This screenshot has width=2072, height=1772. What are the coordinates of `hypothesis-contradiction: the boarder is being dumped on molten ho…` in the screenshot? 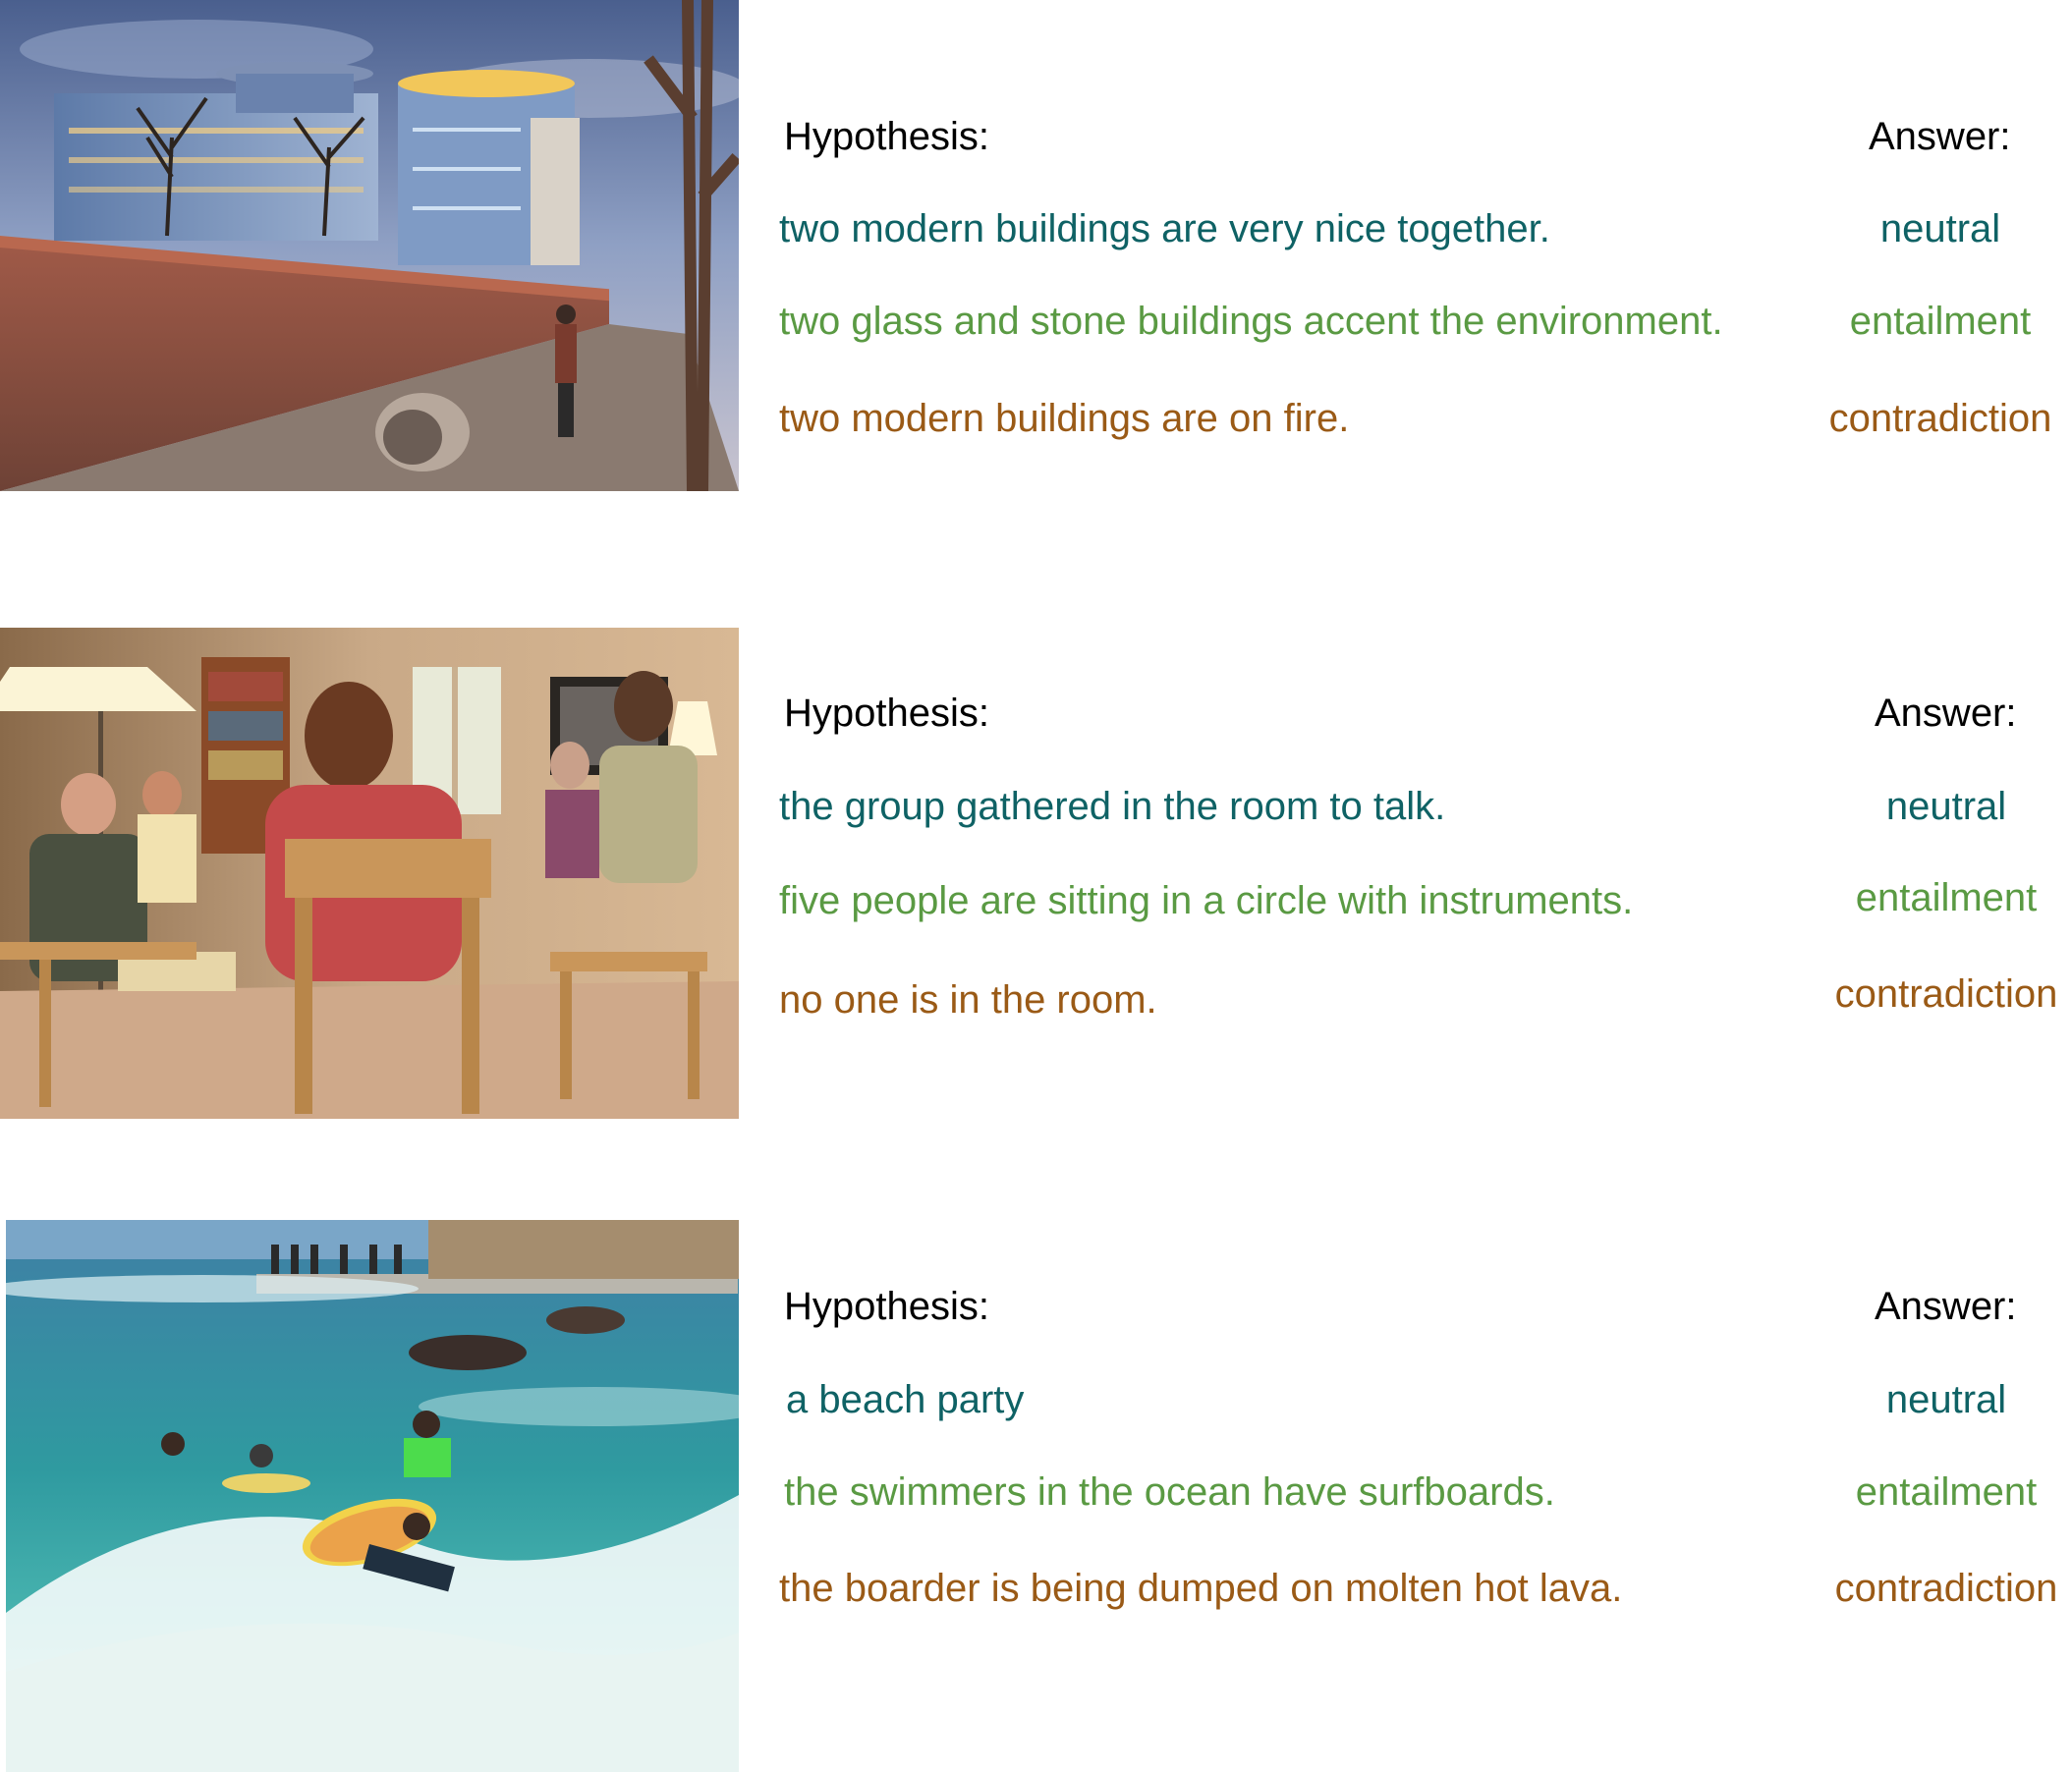 It's located at (1201, 1588).